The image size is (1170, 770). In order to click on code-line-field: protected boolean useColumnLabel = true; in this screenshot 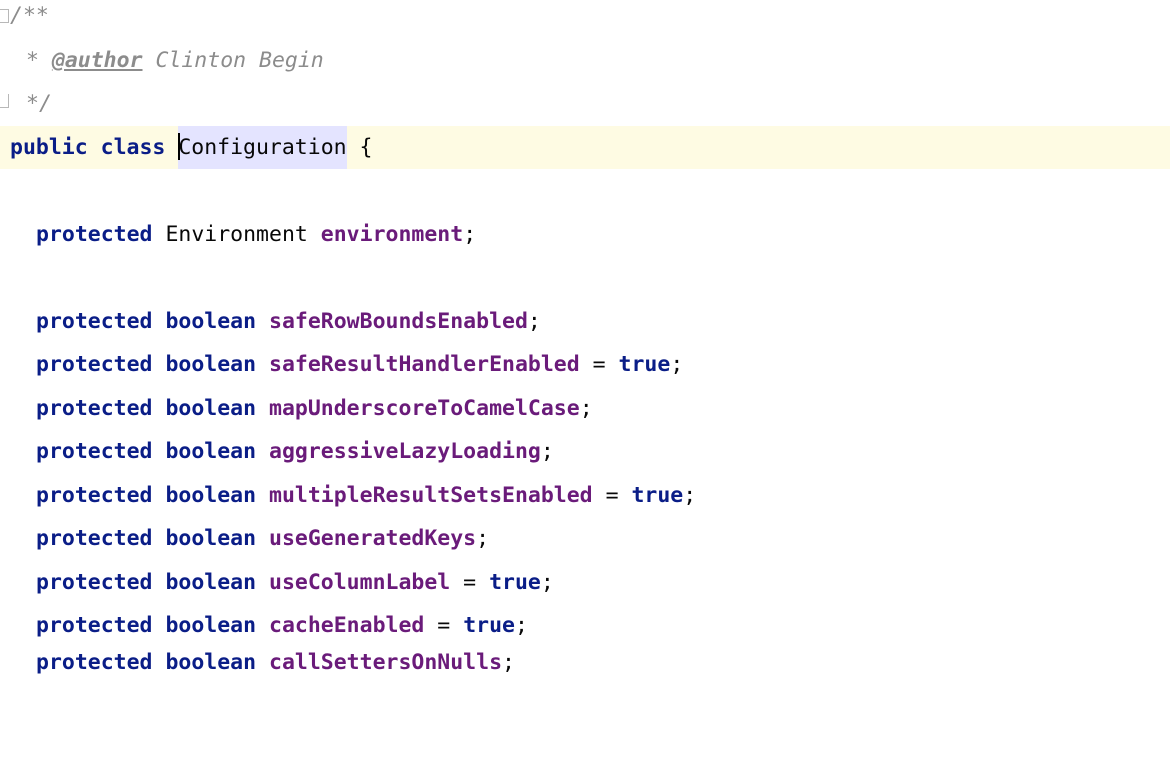, I will do `click(585, 582)`.